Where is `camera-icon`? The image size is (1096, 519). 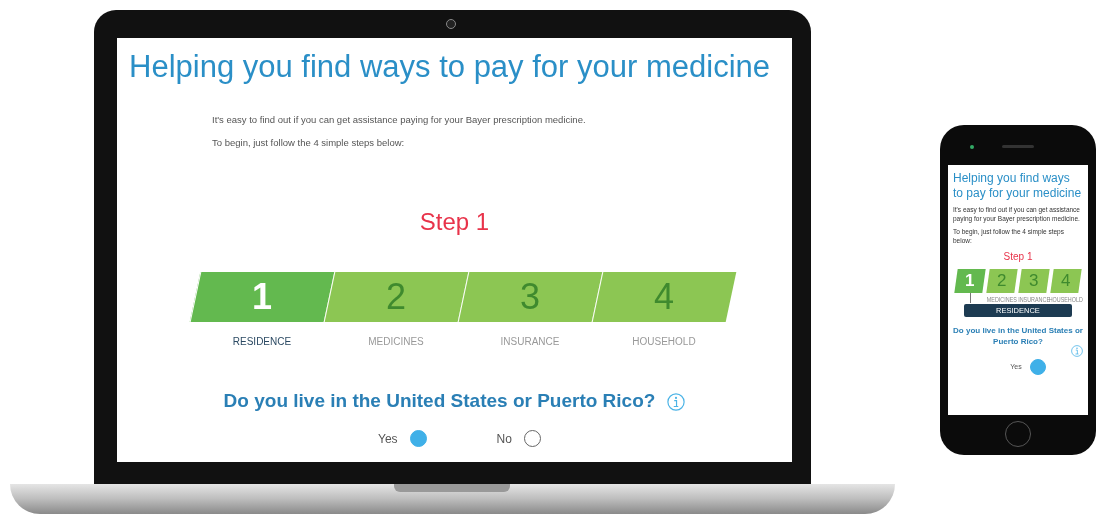 camera-icon is located at coordinates (451, 24).